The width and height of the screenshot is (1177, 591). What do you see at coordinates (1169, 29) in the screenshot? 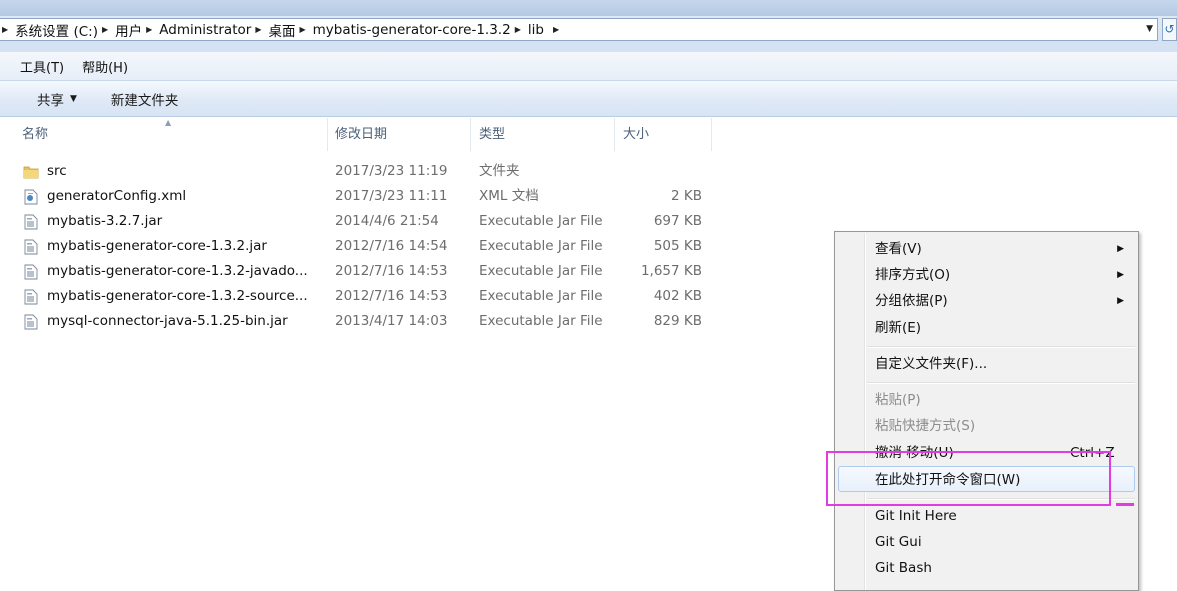
I see `refresh-button: ↺` at bounding box center [1169, 29].